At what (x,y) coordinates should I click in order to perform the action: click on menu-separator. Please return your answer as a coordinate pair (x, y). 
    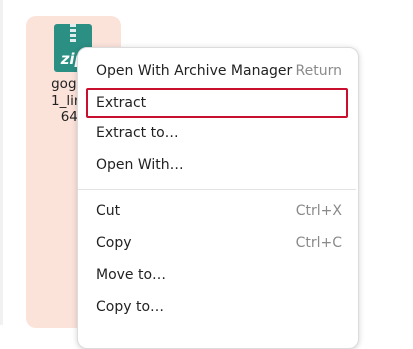
    Looking at the image, I should click on (217, 189).